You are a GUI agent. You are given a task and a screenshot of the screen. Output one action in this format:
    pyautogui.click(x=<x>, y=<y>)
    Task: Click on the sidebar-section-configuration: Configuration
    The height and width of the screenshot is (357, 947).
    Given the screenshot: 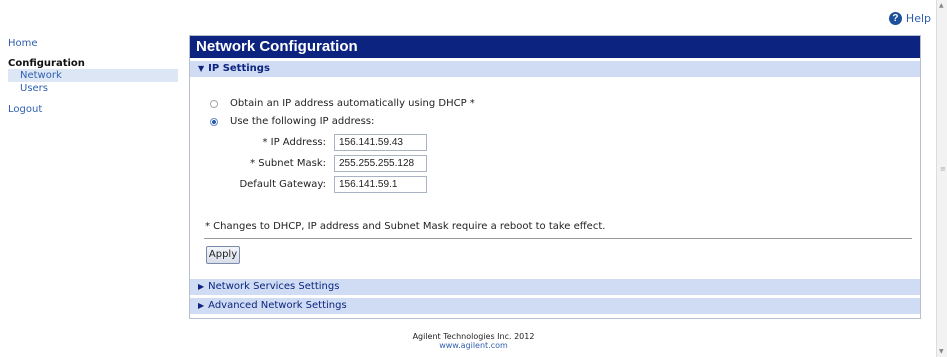 What is the action you would take?
    pyautogui.click(x=46, y=63)
    